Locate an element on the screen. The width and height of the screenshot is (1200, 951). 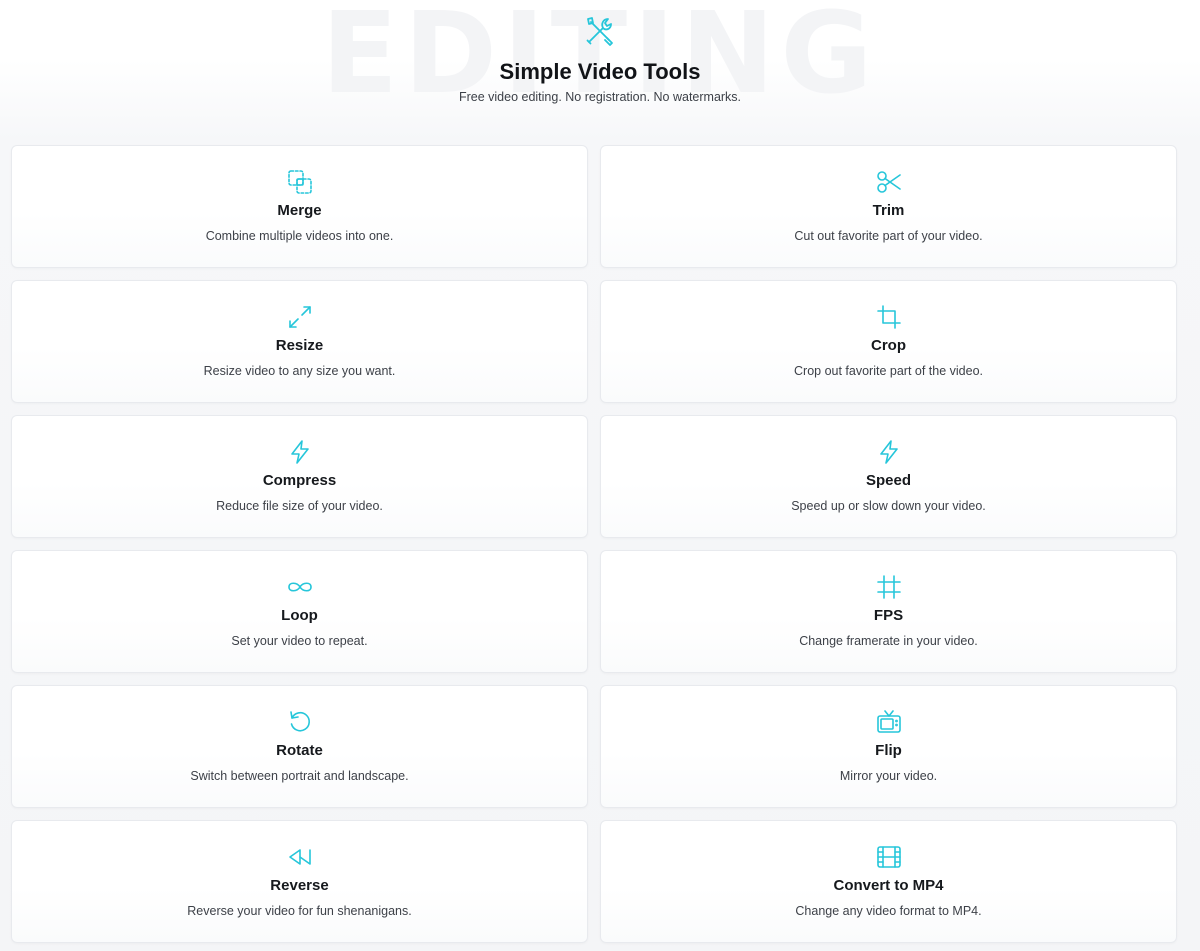
tool-description: Reduce file size of your video. is located at coordinates (299, 506).